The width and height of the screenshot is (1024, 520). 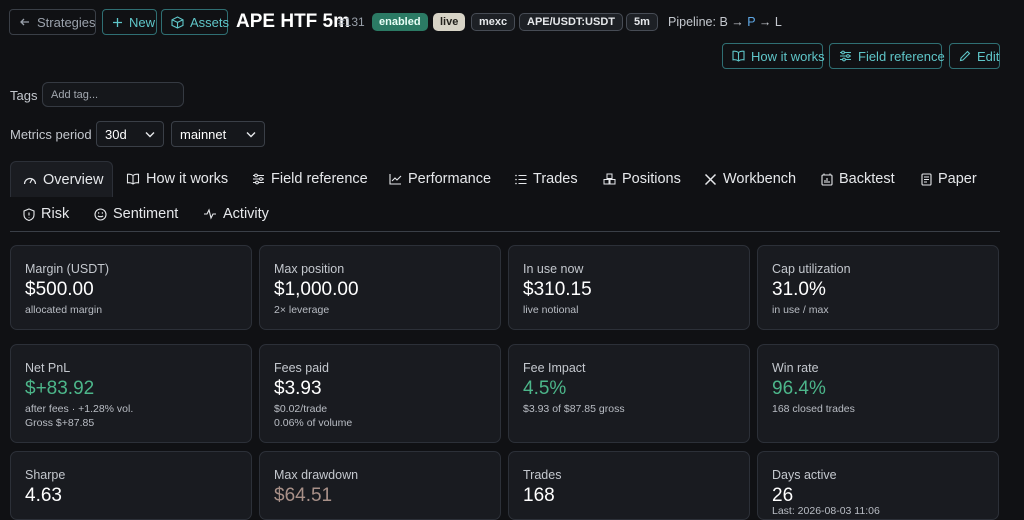 What do you see at coordinates (177, 22) in the screenshot?
I see `cube-icon` at bounding box center [177, 22].